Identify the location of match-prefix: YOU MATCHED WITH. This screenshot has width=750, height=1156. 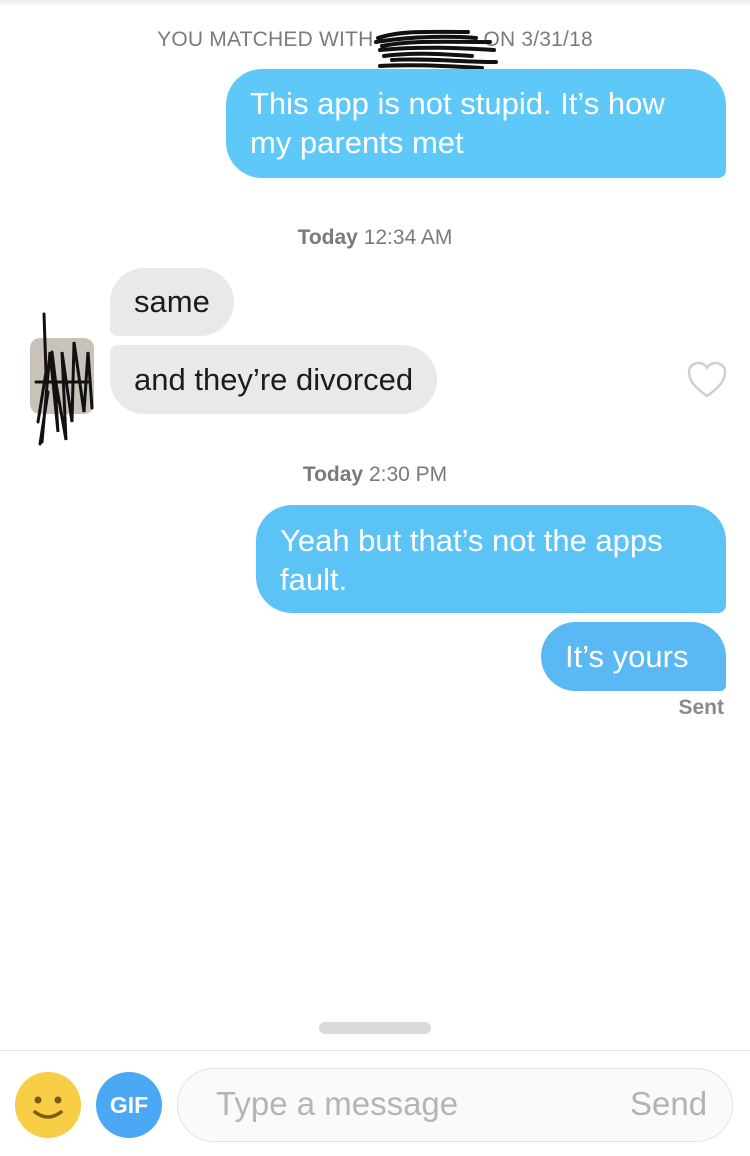
(265, 39).